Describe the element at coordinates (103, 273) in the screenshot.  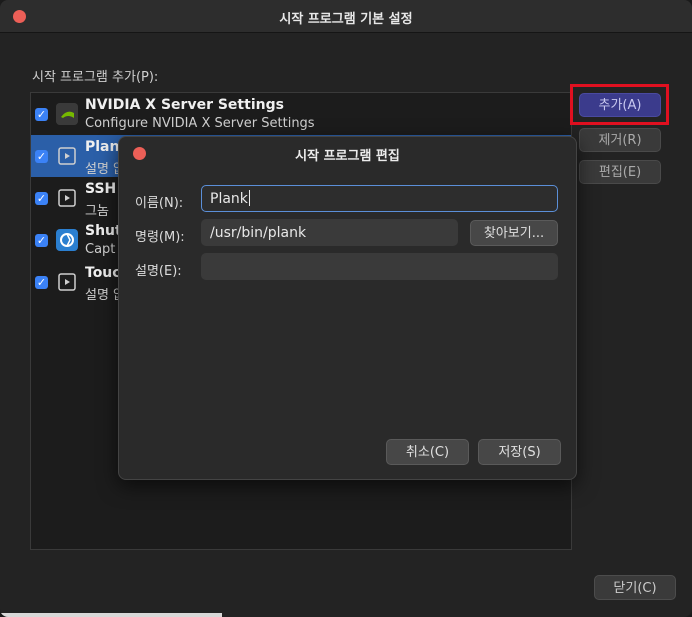
I see `program-title: Touc` at that location.